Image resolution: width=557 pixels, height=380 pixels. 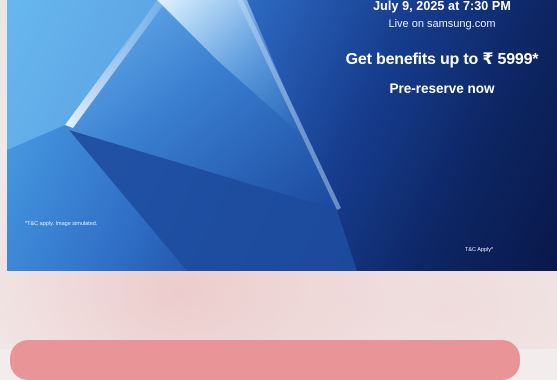 I want to click on launch-date: July 9, 2025 at 7:30 PM, so click(x=442, y=6).